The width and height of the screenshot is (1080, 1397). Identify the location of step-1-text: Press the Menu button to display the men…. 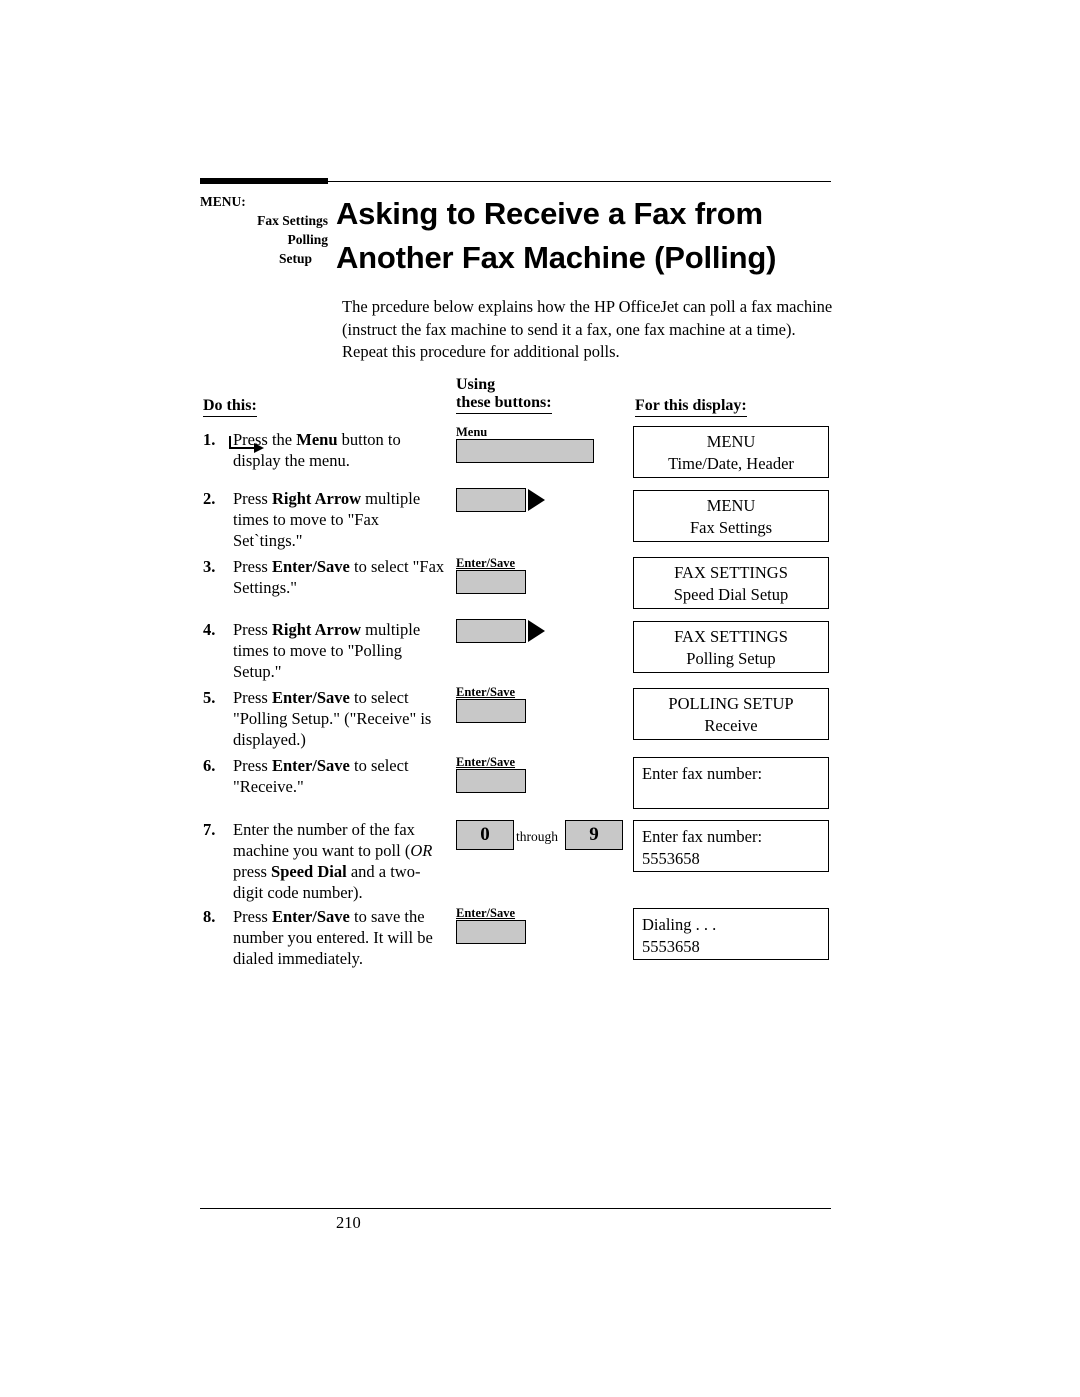
(317, 450).